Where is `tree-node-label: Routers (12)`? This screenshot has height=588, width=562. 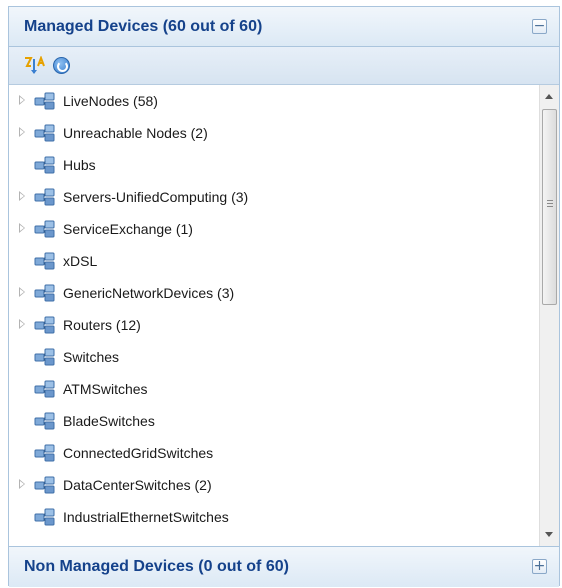
tree-node-label: Routers (12) is located at coordinates (102, 325).